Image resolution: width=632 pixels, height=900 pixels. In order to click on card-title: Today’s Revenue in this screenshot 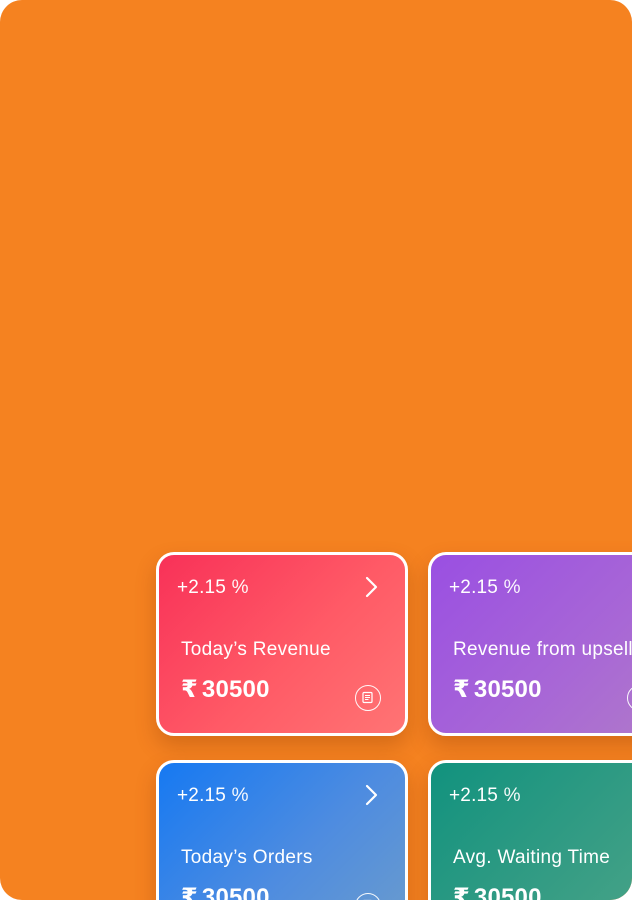, I will do `click(256, 649)`.